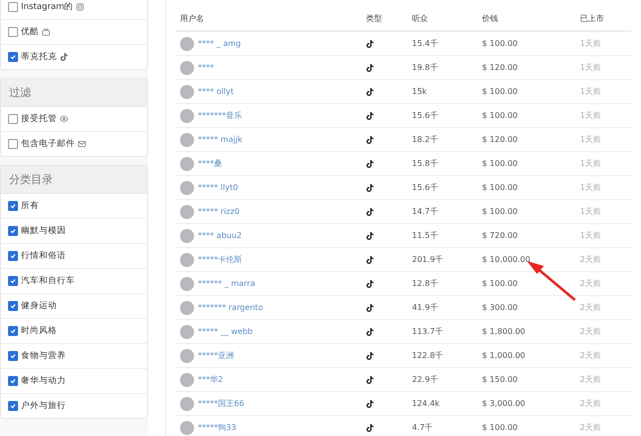  Describe the element at coordinates (219, 43) in the screenshot. I see `username-link: **** _ amg` at that location.